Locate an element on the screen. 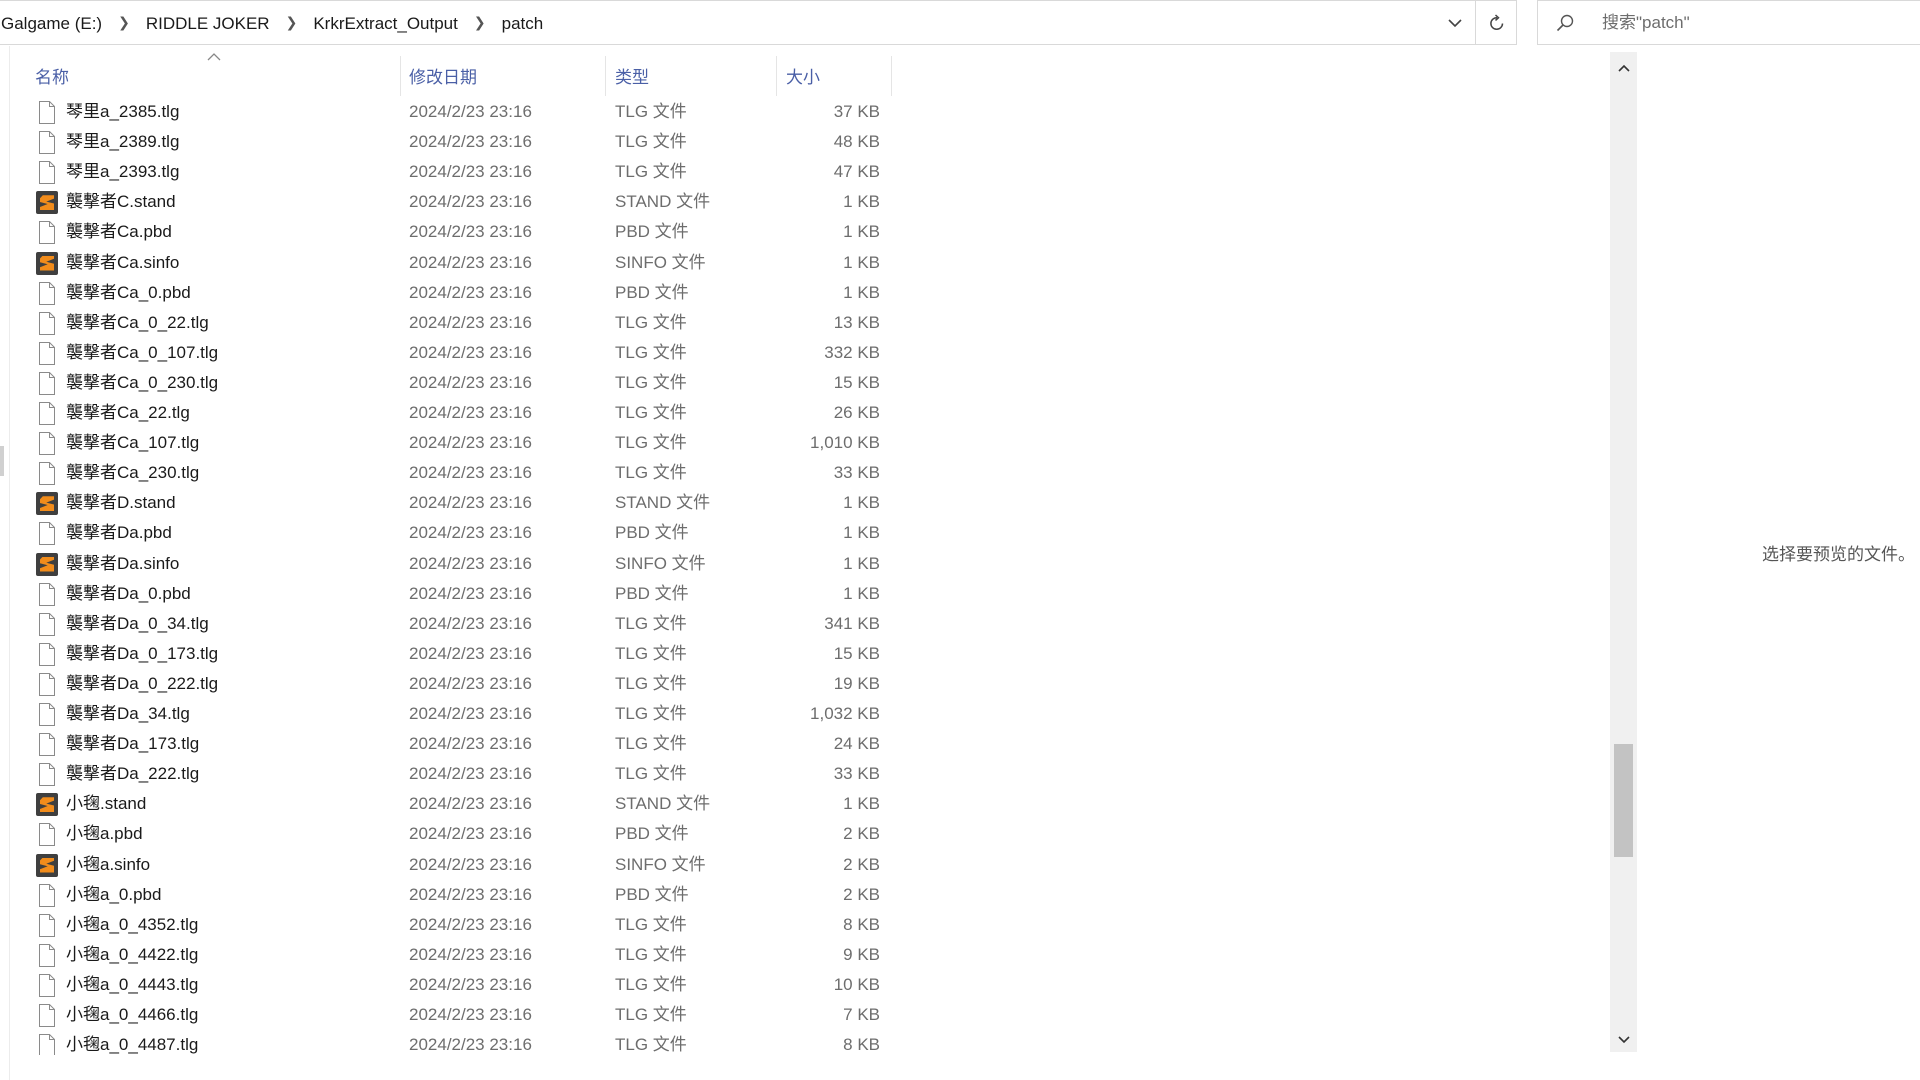 This screenshot has width=1920, height=1080. file-row: 襲撃者Da.sinfo 2024/2/23 23:16 SINFO 文件 1 KB is located at coordinates (447, 564).